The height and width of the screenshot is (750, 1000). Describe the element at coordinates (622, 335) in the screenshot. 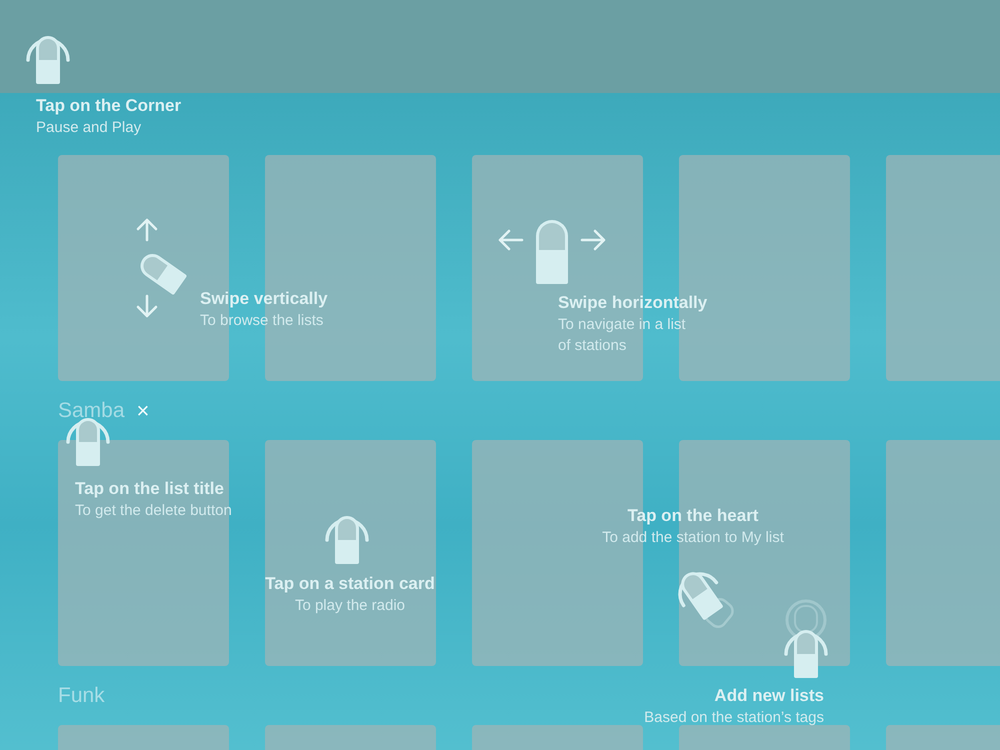

I see `hint-subtitle: To navigate in a list of stations` at that location.